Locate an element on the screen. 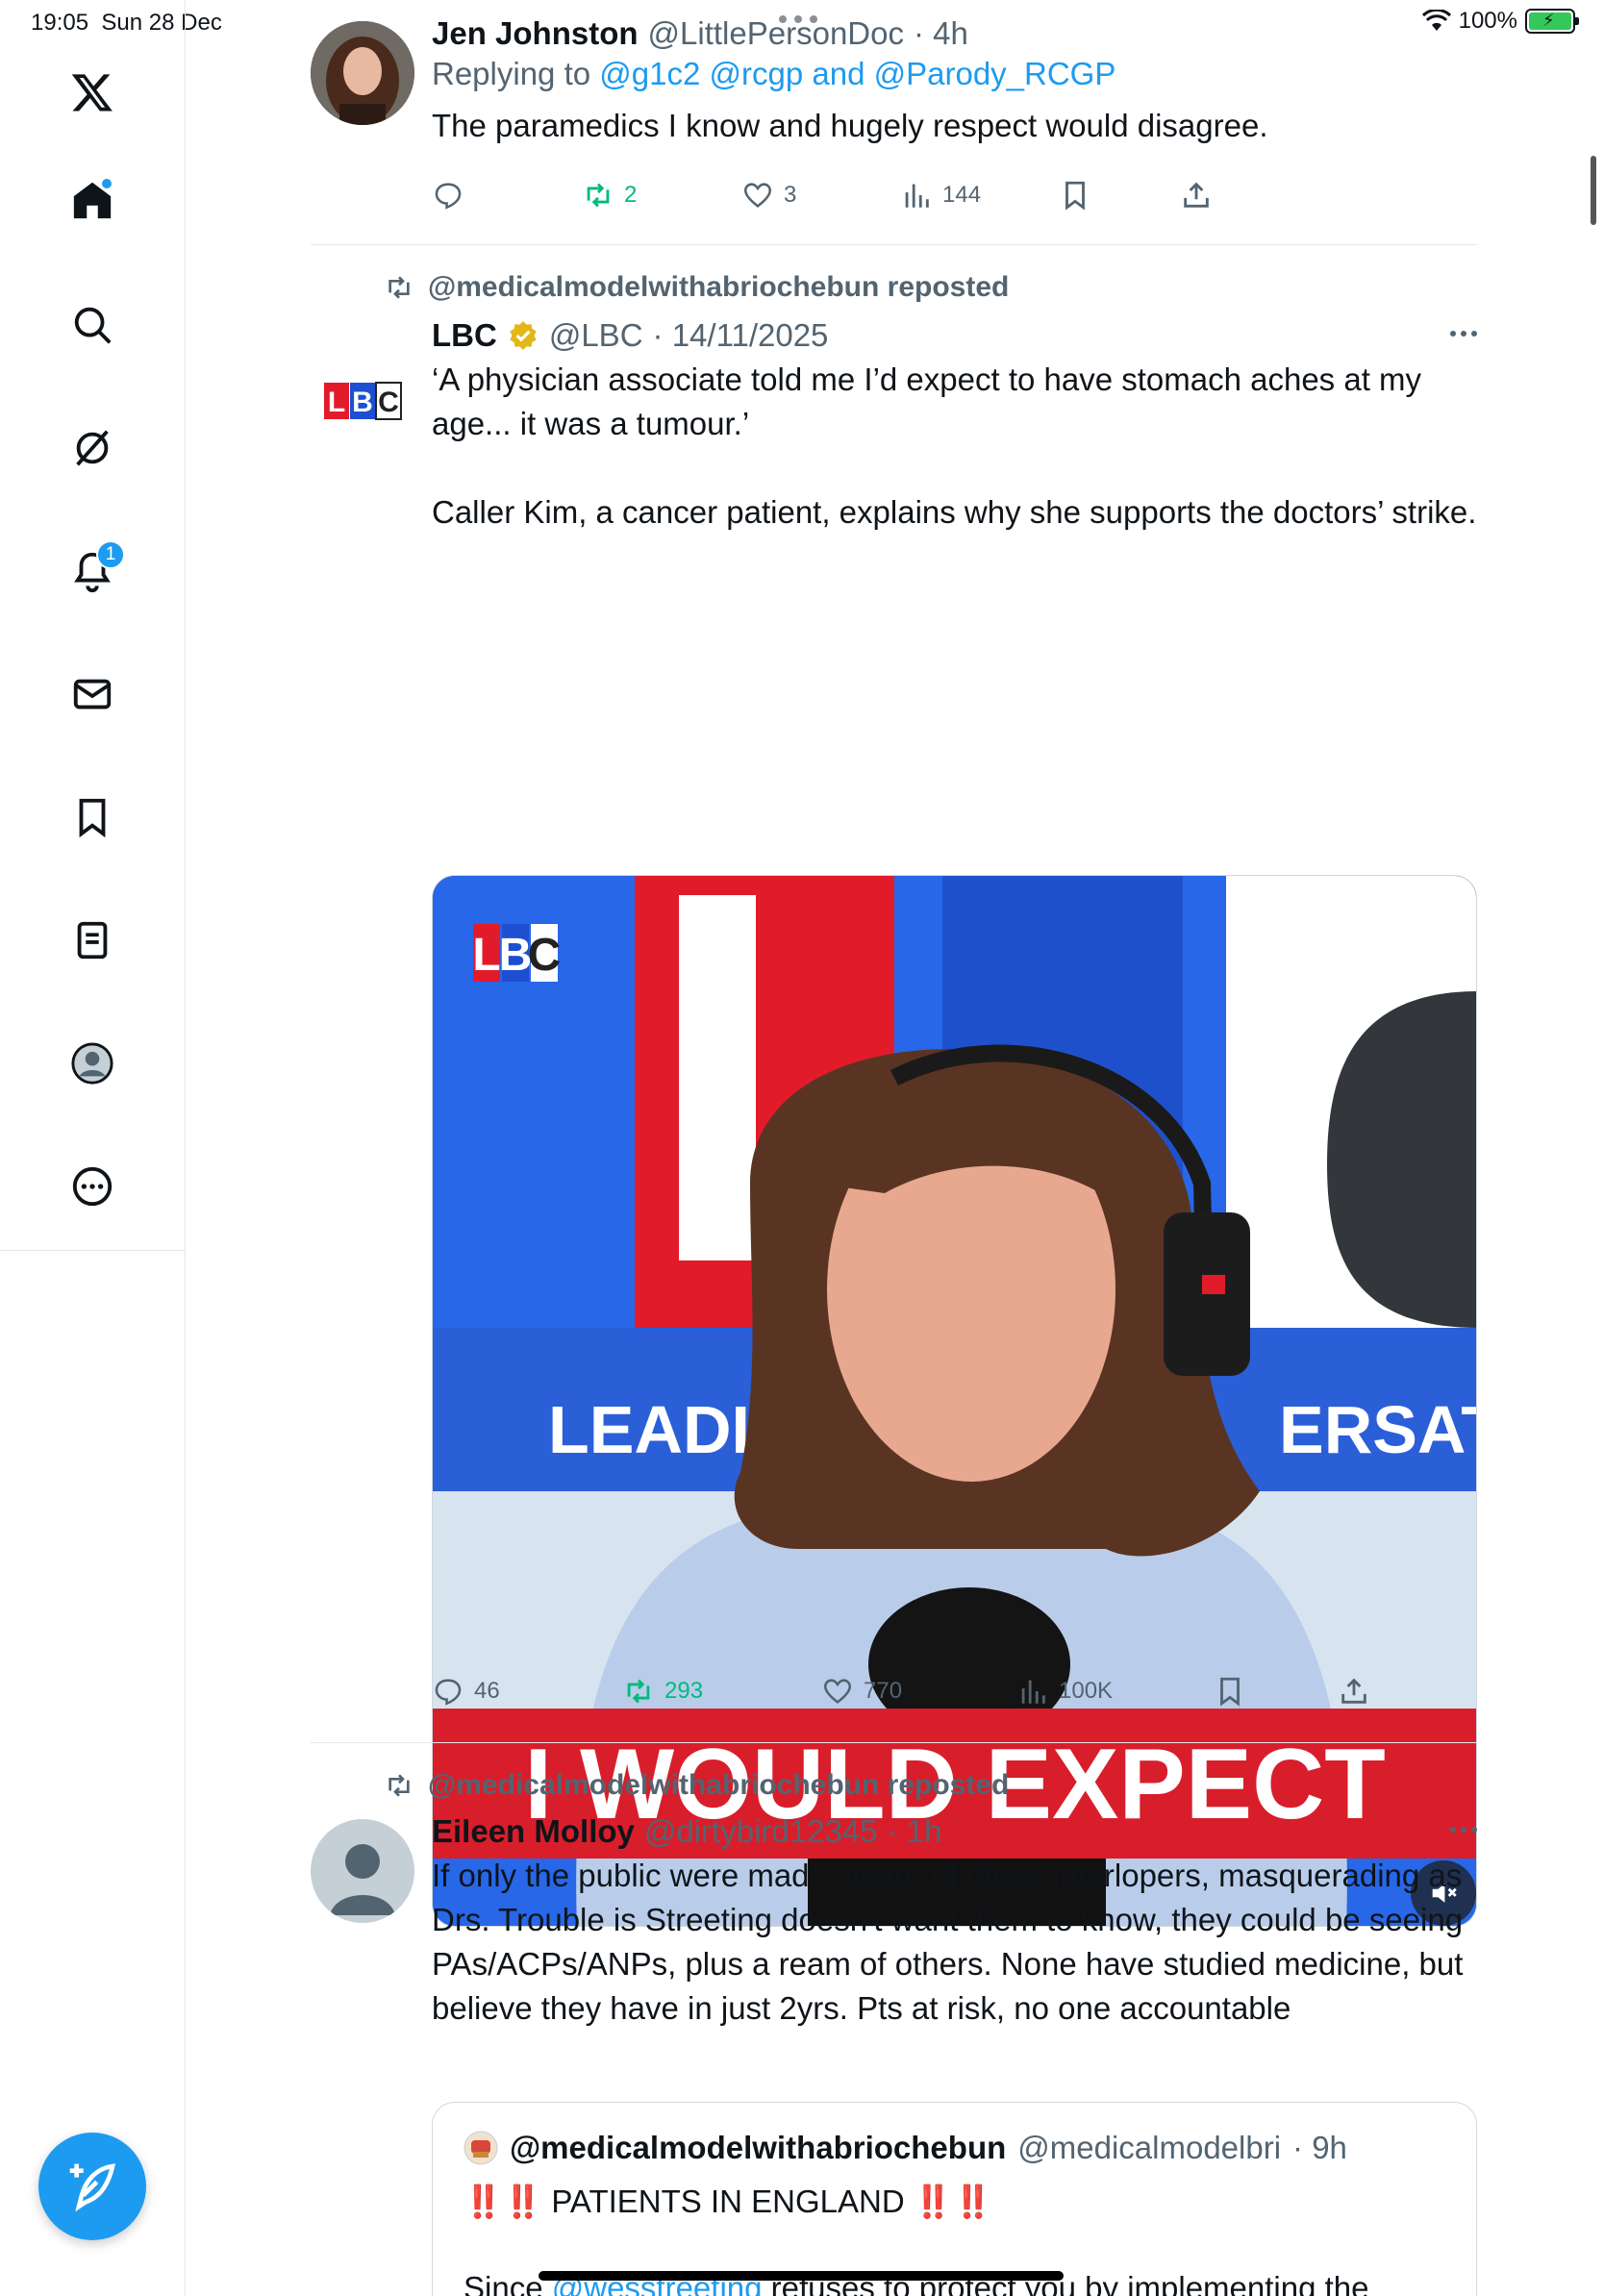 Image resolution: width=1604 pixels, height=2296 pixels. lbc-logo-avatar: LBC is located at coordinates (362, 400).